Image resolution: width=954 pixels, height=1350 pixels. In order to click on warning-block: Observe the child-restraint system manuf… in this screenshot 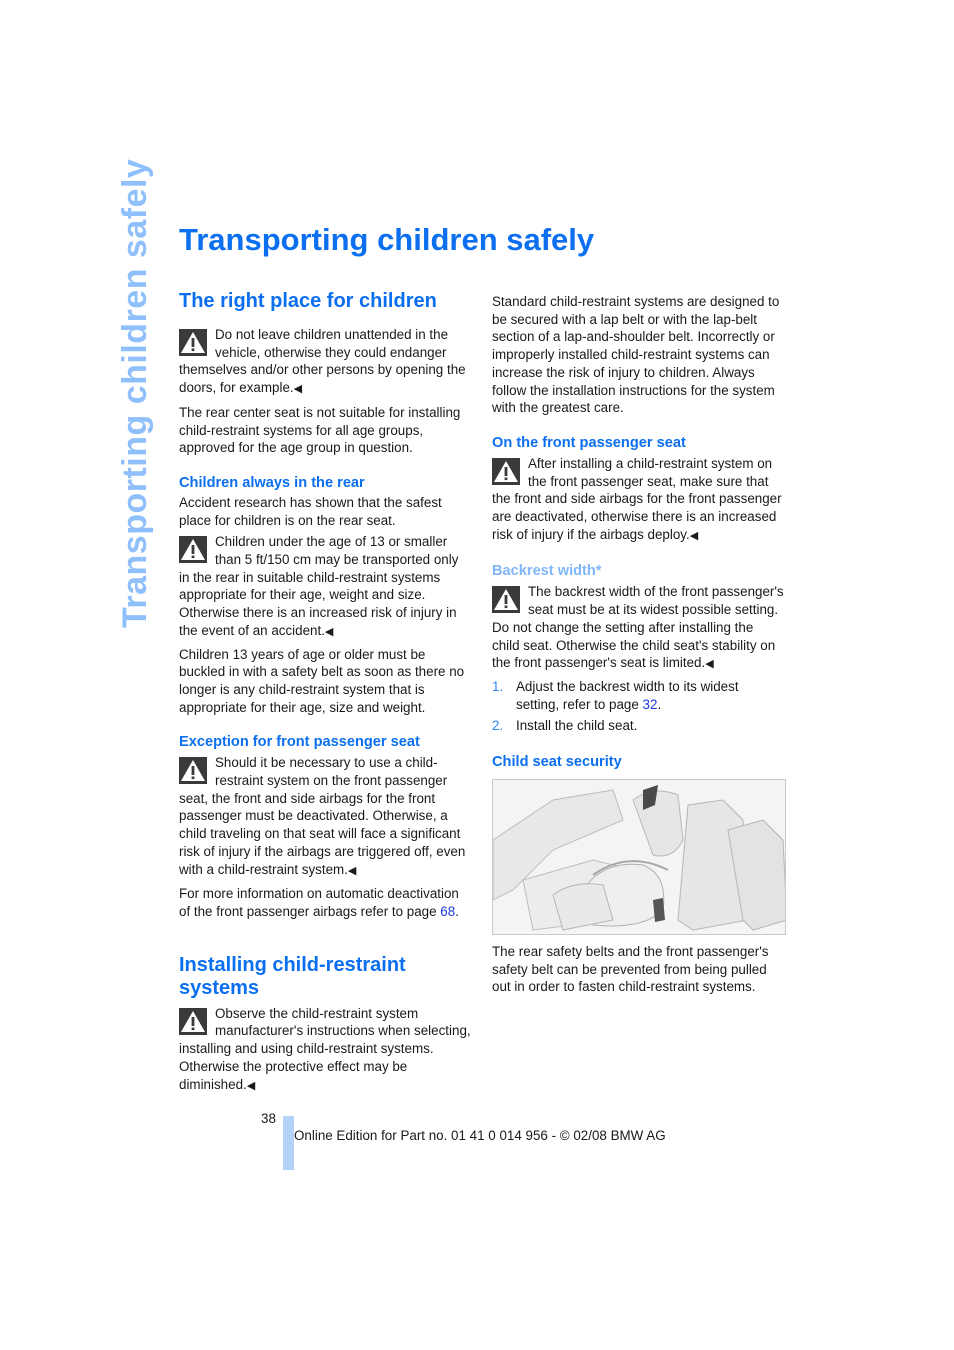, I will do `click(325, 1050)`.